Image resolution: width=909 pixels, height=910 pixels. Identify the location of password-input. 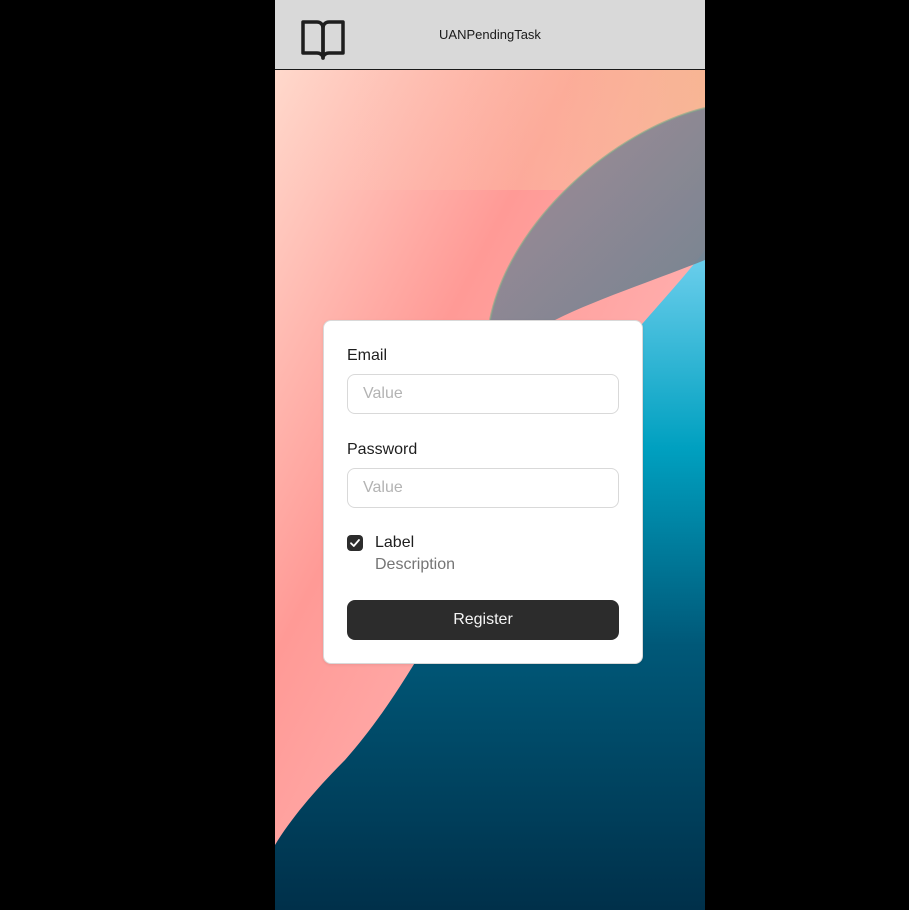
(483, 488).